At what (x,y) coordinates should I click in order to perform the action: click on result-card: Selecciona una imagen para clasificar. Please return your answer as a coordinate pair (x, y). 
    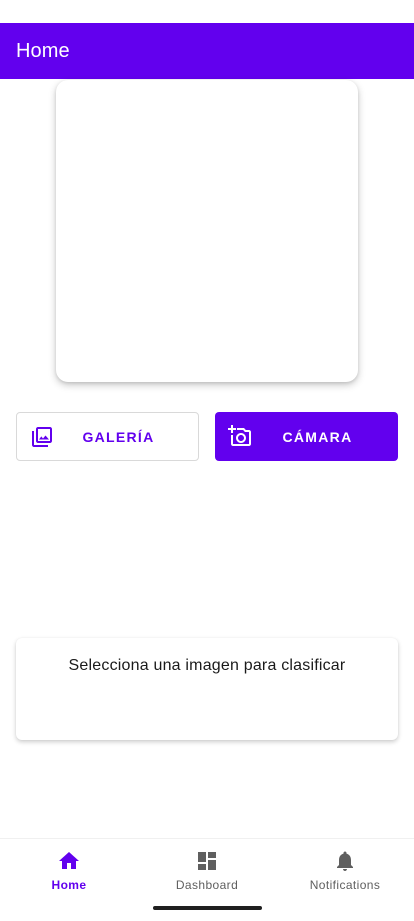
    Looking at the image, I should click on (207, 689).